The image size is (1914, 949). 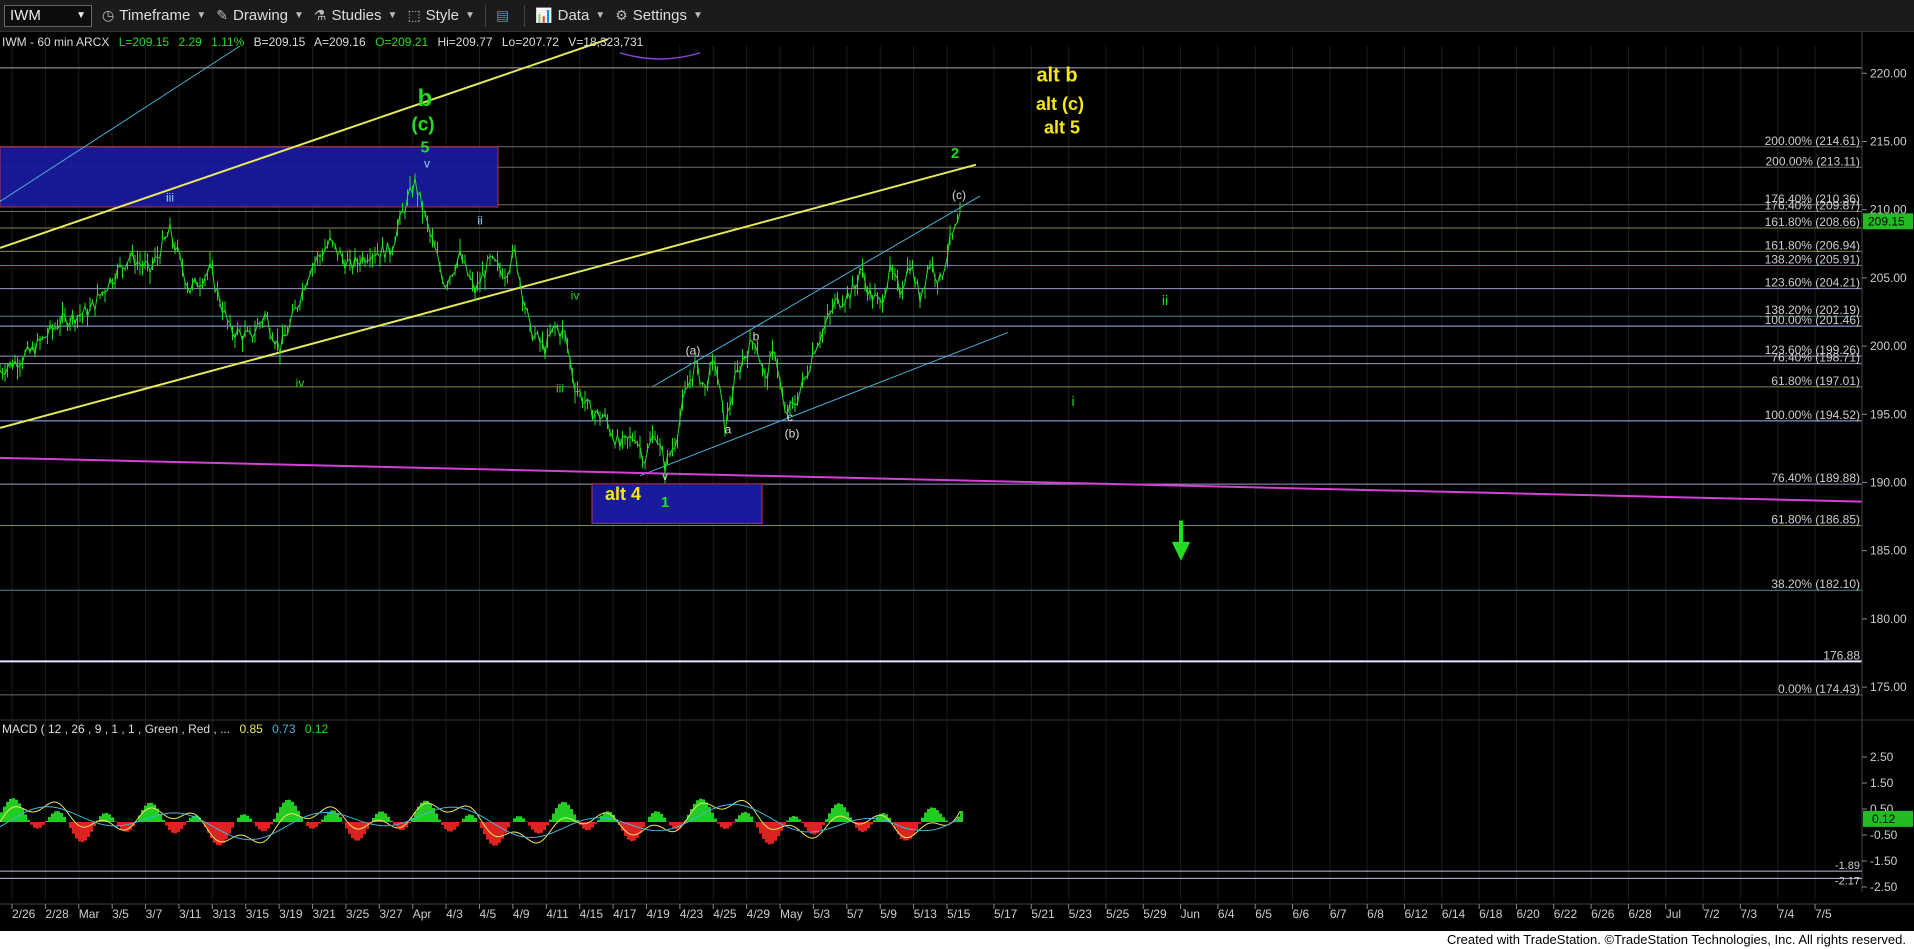 What do you see at coordinates (759, 914) in the screenshot?
I see `x-tick-label: 4/29` at bounding box center [759, 914].